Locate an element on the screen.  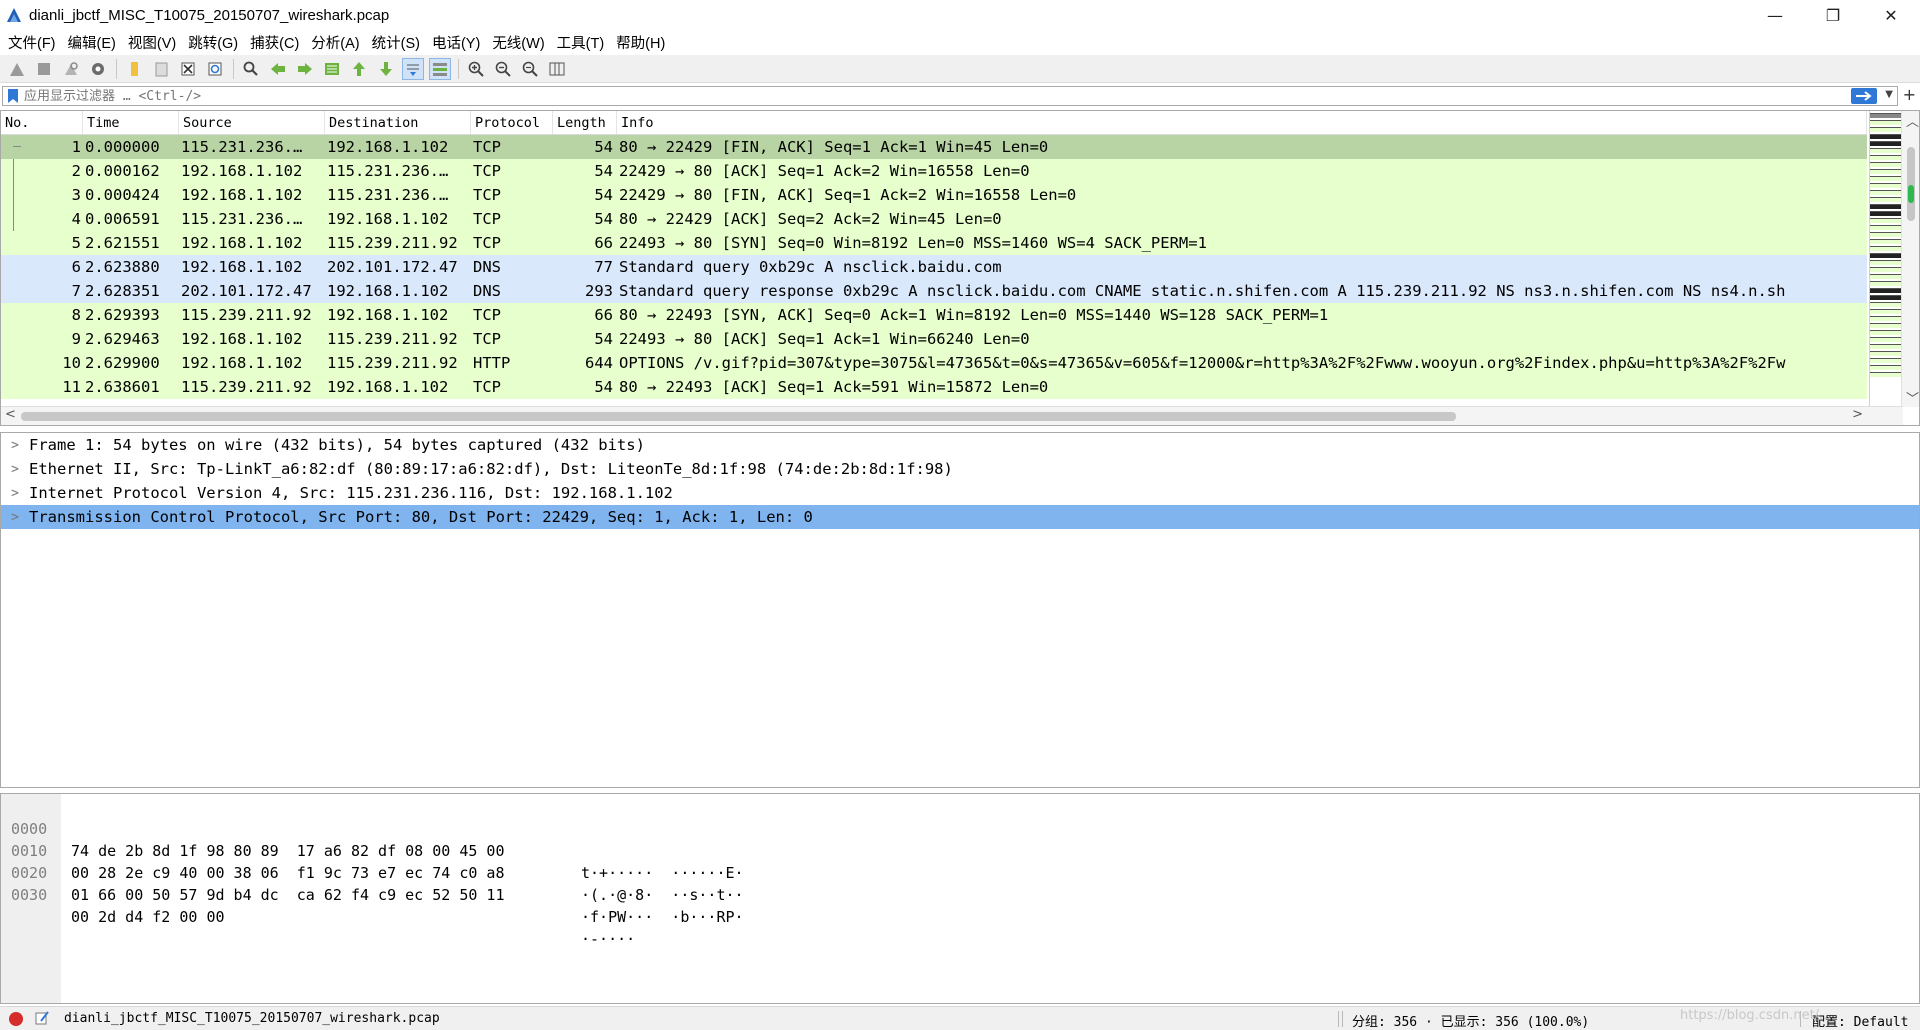
go-back-arrow-icon is located at coordinates (278, 69).